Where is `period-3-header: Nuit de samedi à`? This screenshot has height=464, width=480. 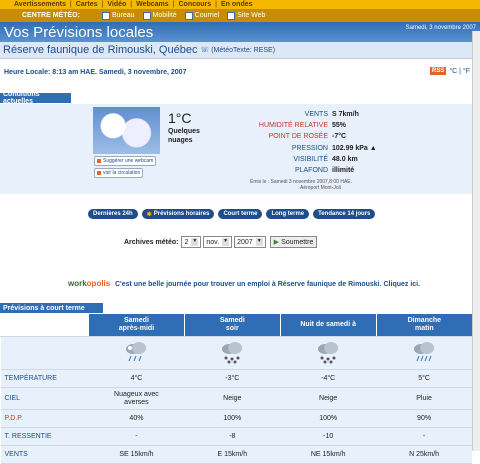
period-3-header: Nuit de samedi à is located at coordinates (328, 325).